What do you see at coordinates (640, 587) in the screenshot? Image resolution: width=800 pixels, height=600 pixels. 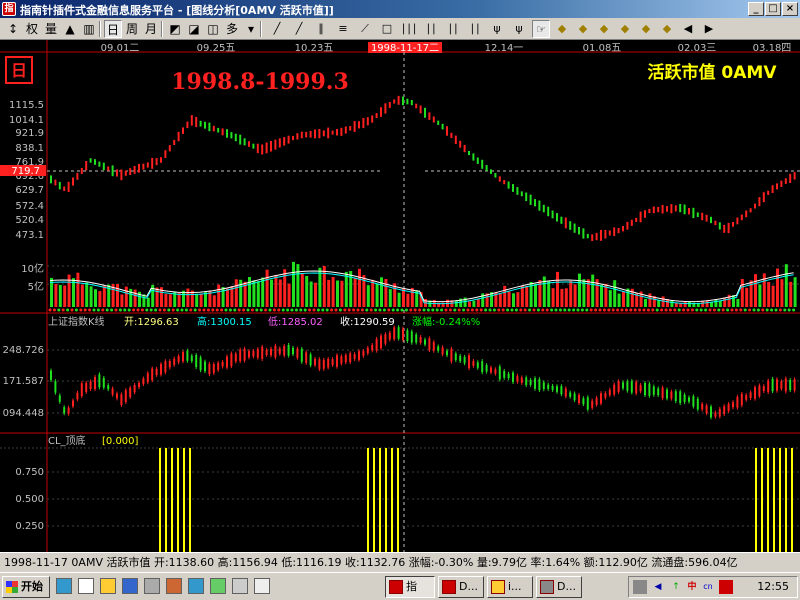 I see `speaker-icon` at bounding box center [640, 587].